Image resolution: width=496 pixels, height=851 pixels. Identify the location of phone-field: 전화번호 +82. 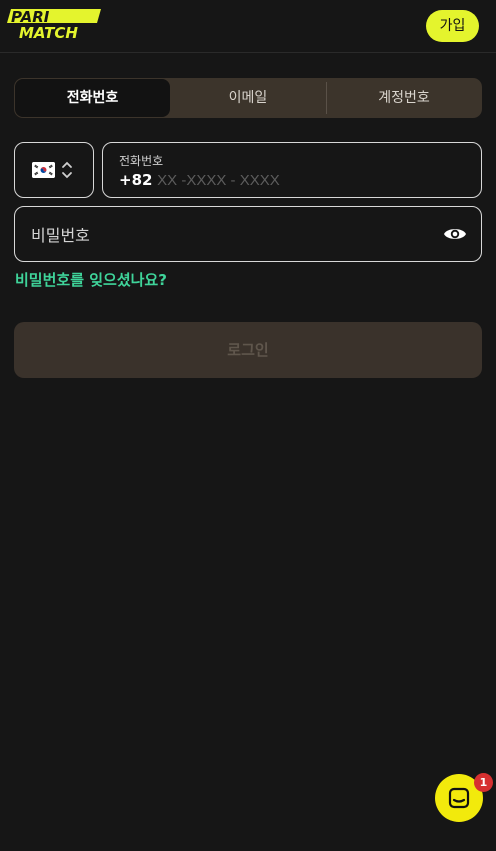
(292, 170).